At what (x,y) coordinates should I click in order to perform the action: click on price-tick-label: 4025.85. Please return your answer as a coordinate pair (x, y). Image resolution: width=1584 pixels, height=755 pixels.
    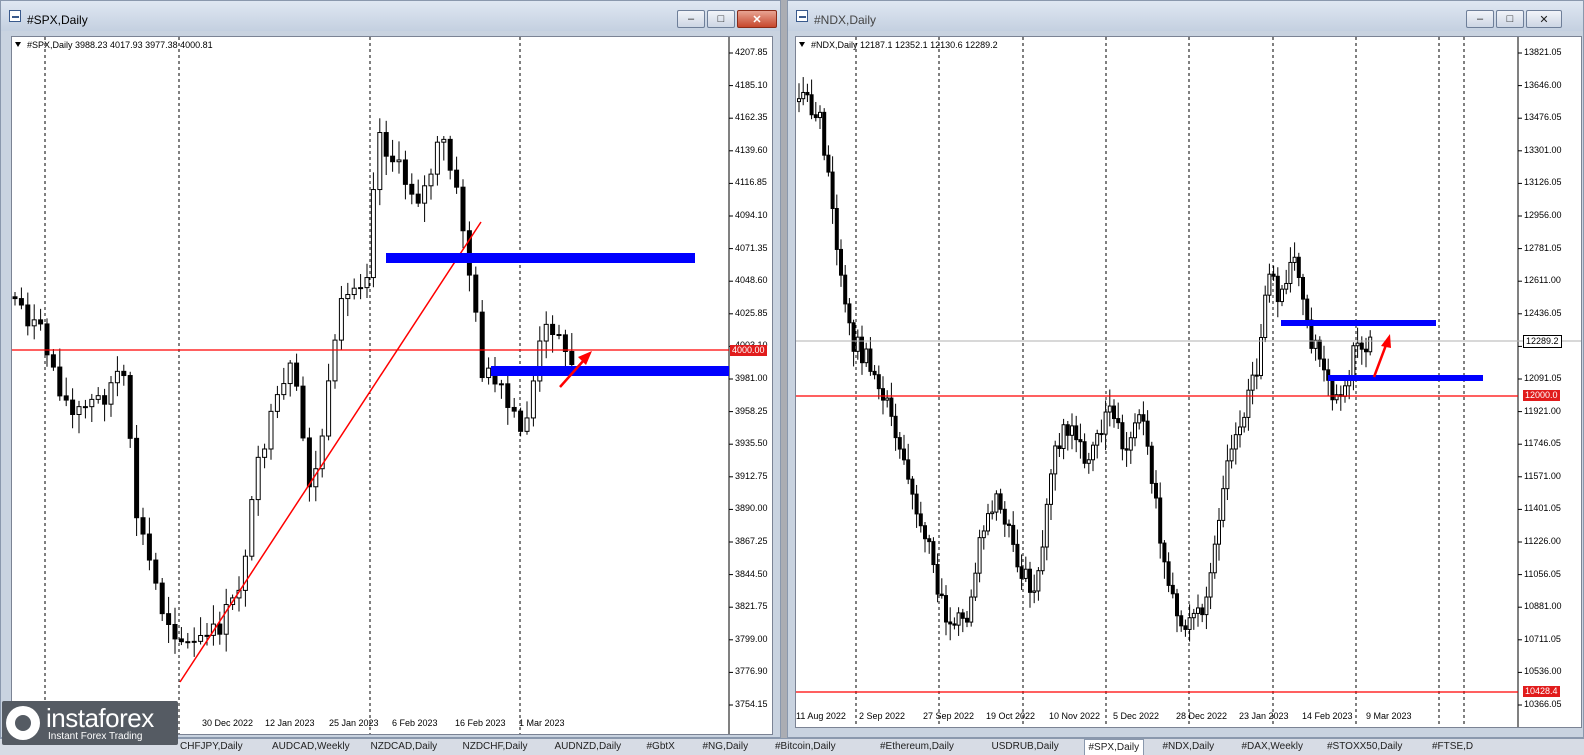
    Looking at the image, I should click on (751, 312).